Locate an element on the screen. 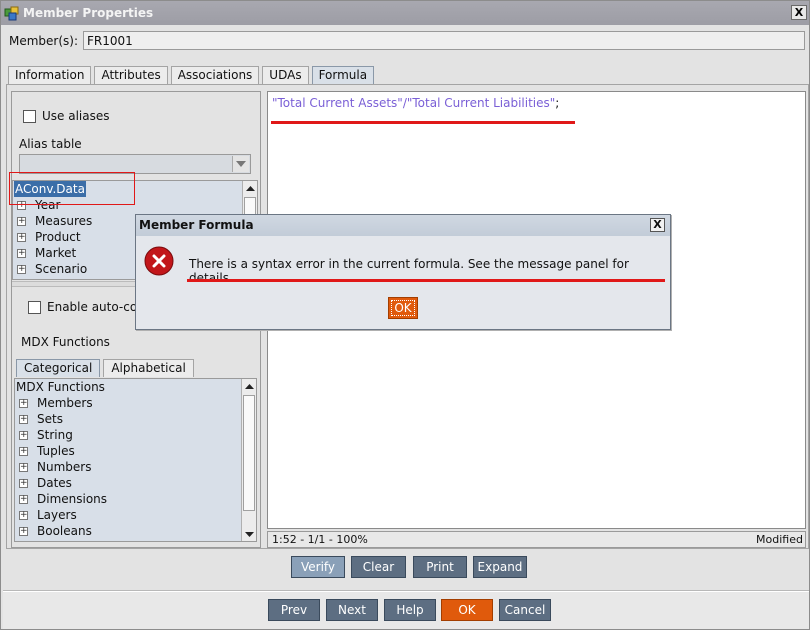 Image resolution: width=810 pixels, height=630 pixels. tab-information: Information is located at coordinates (50, 75).